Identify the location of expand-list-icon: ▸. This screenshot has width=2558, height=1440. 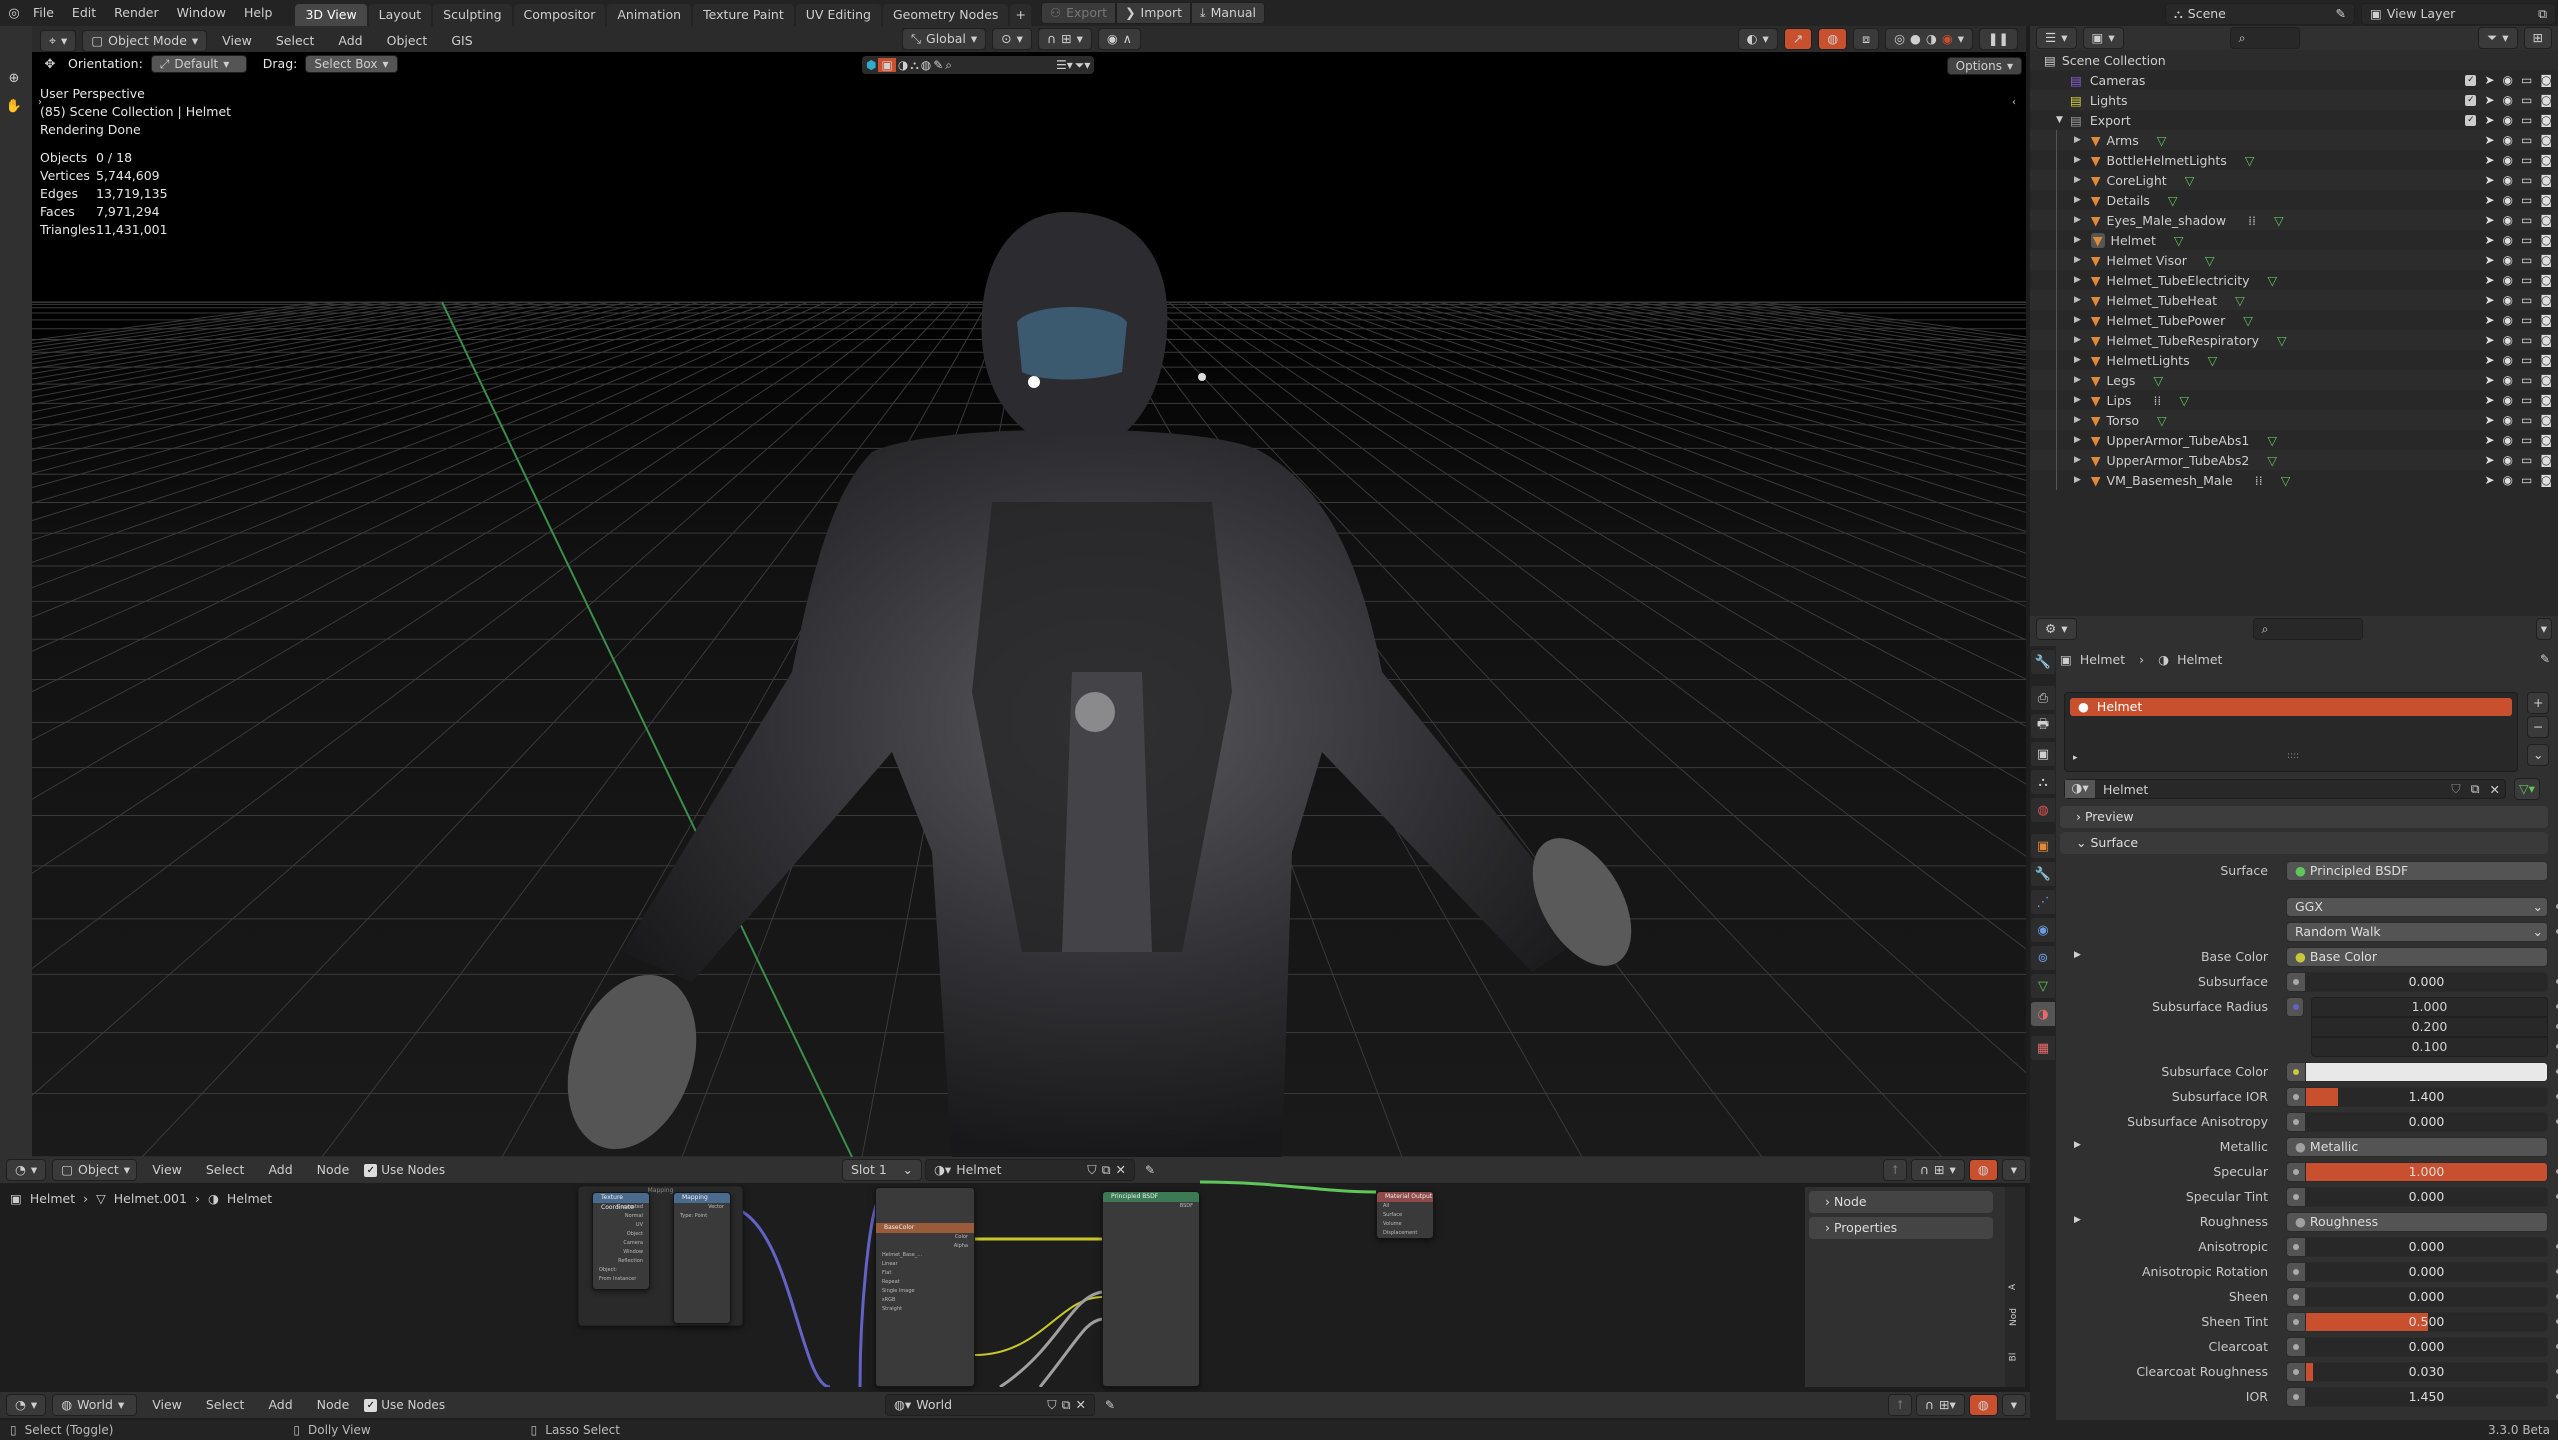
(2075, 758).